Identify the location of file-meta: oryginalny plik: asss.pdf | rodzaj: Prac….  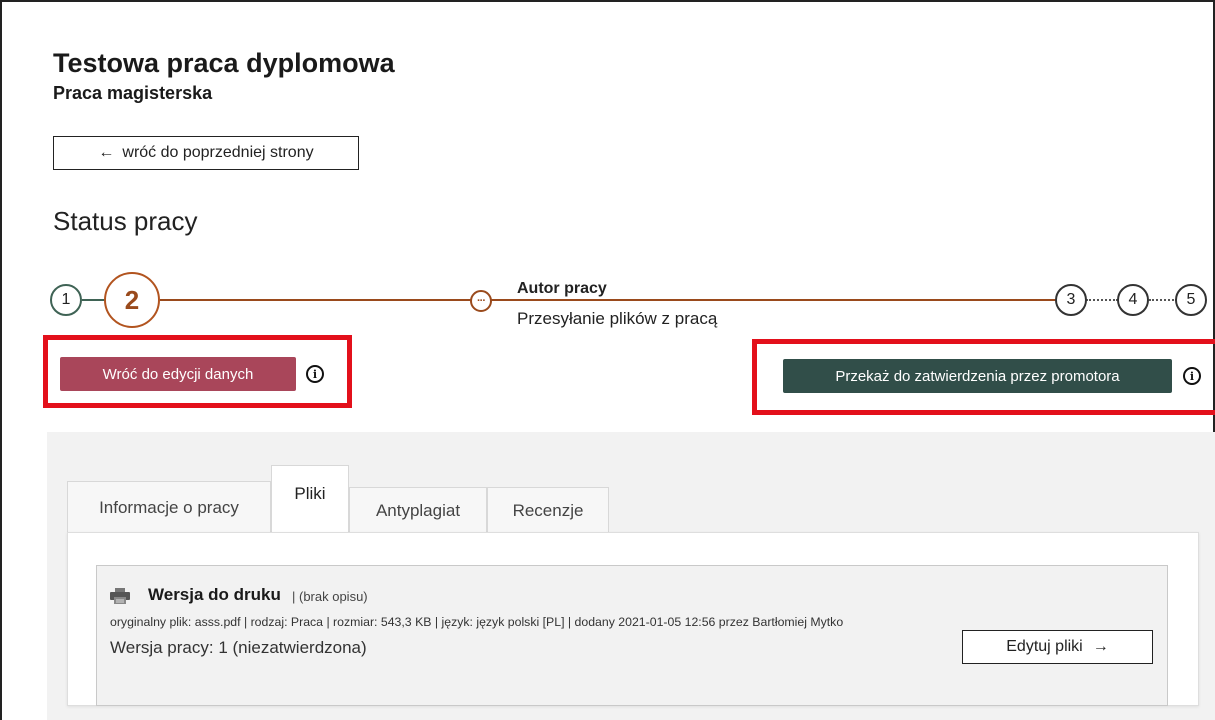
(477, 622).